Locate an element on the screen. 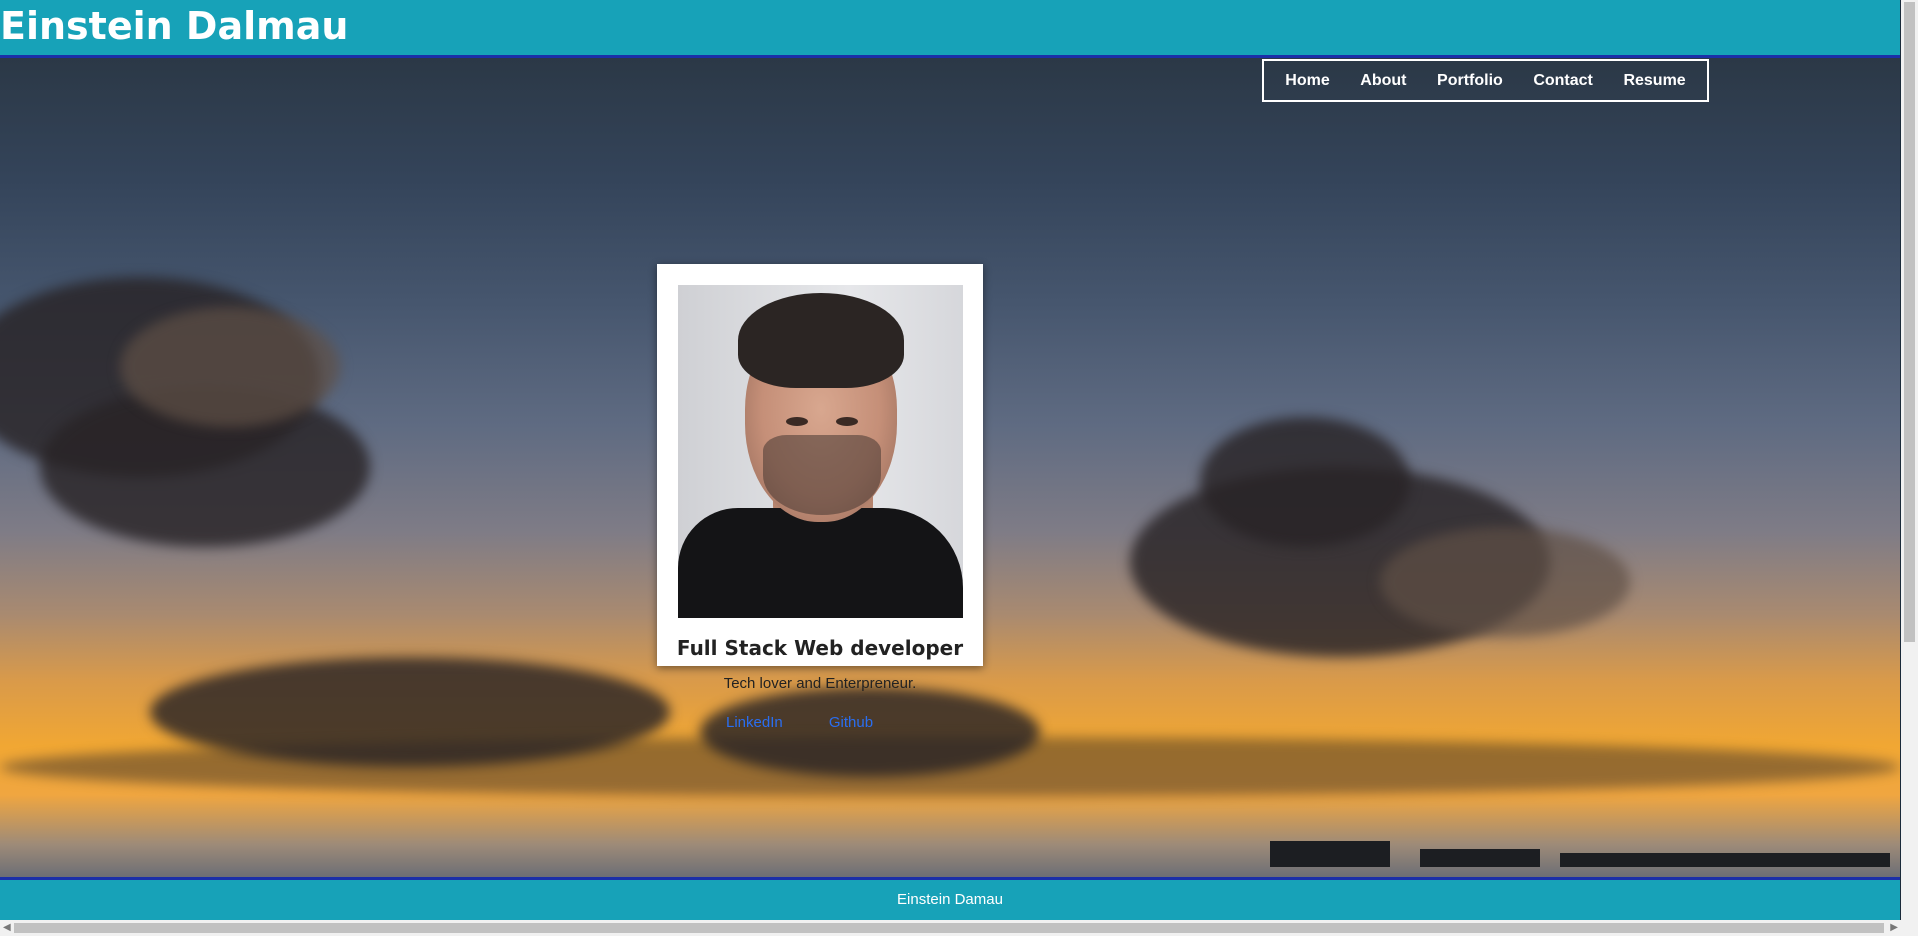 The height and width of the screenshot is (936, 1918). linkedin-link: LinkedIn is located at coordinates (754, 722).